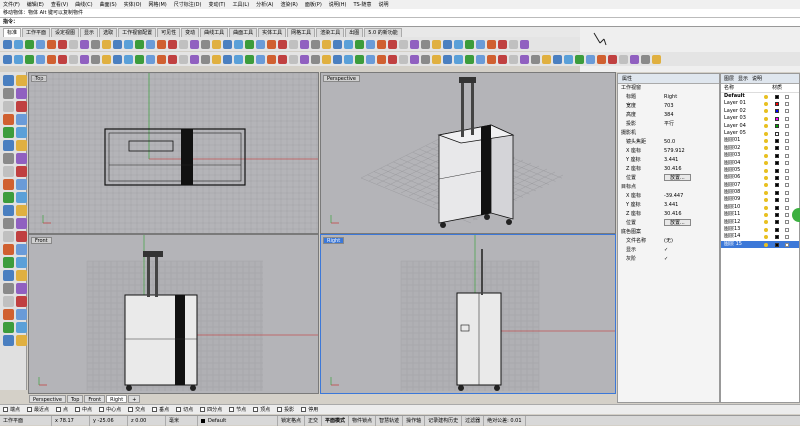  What do you see at coordinates (59, 4) in the screenshot?
I see `menu-view: 查看(V)` at bounding box center [59, 4].